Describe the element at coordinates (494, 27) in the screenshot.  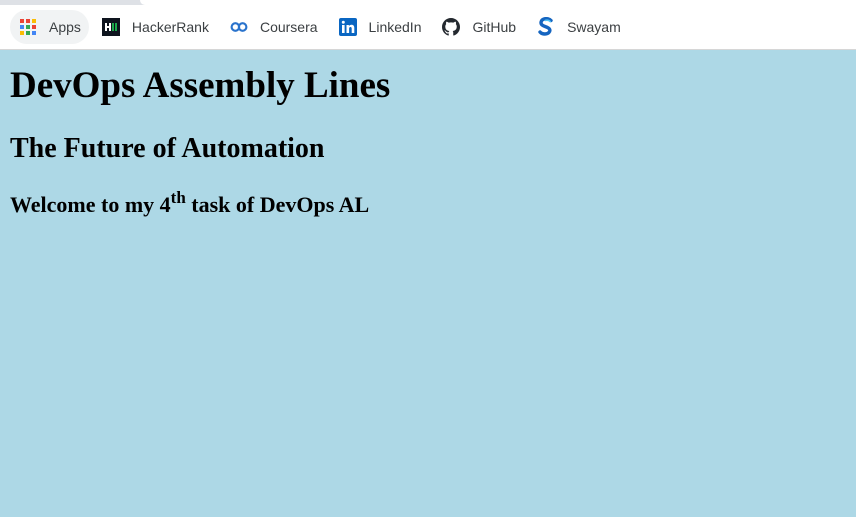
I see `bookmark-label: GitHub` at that location.